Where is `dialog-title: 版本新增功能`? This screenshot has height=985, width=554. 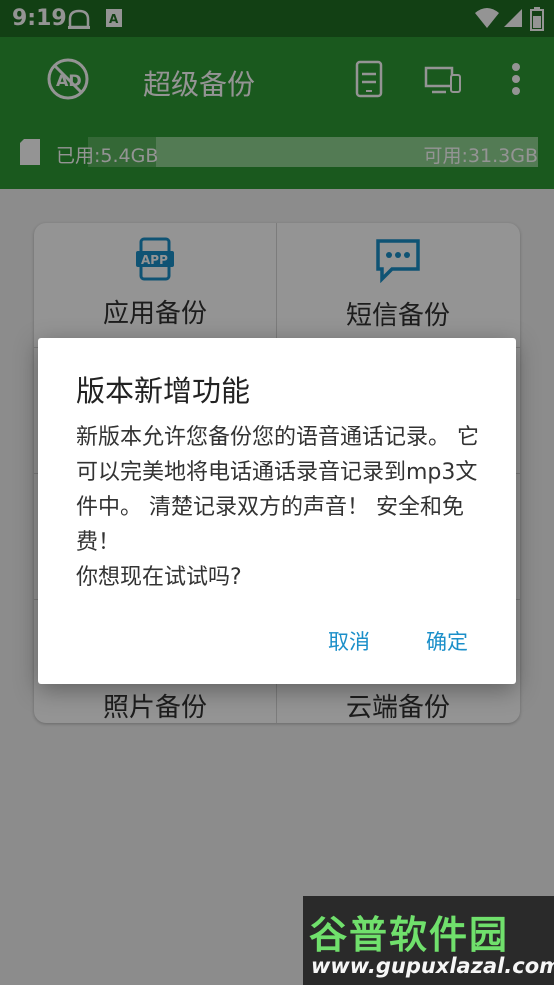 dialog-title: 版本新增功能 is located at coordinates (163, 391).